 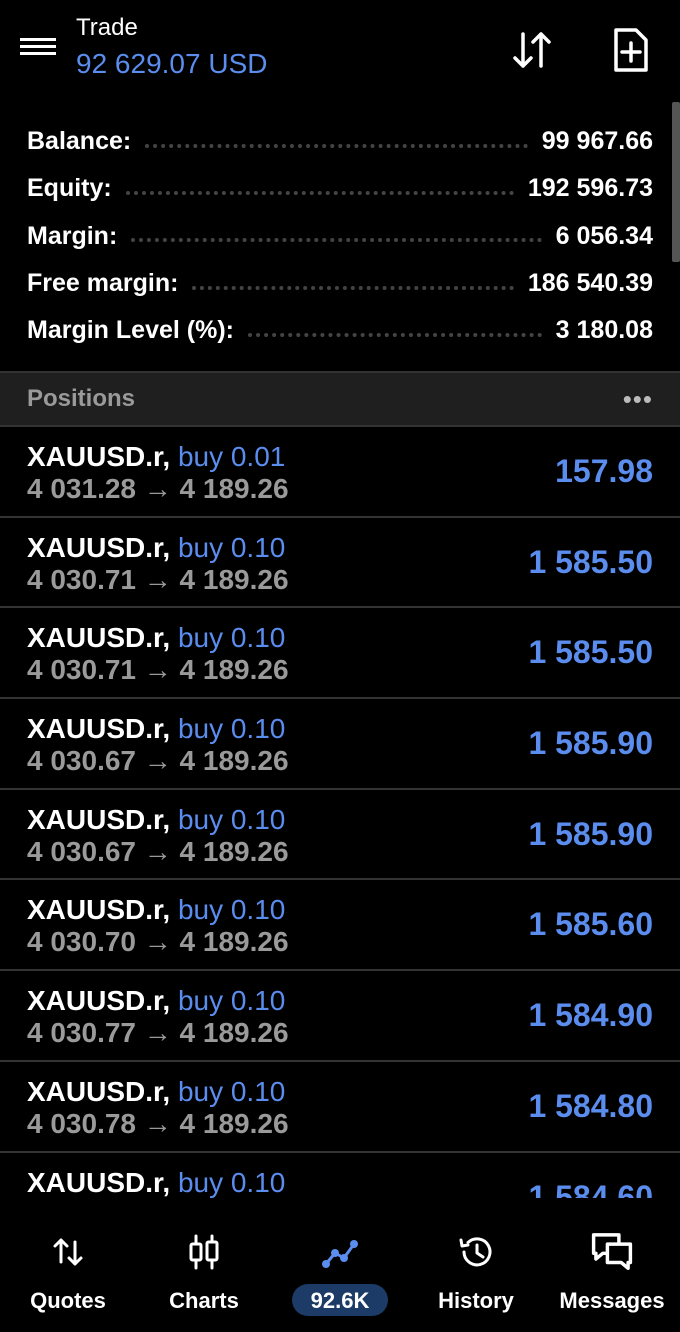 I want to click on nav-item-history: History, so click(x=476, y=1265).